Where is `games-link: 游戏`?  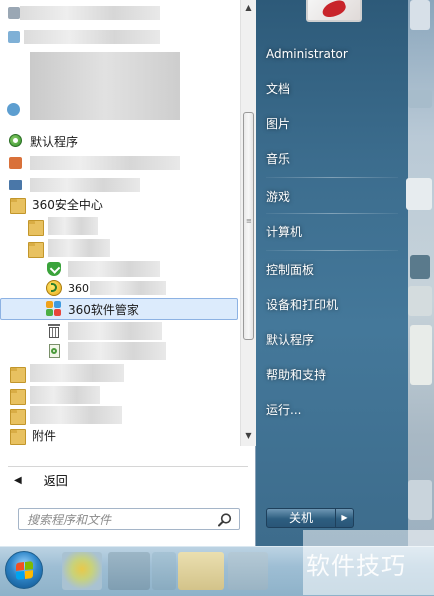 games-link: 游戏 is located at coordinates (331, 197).